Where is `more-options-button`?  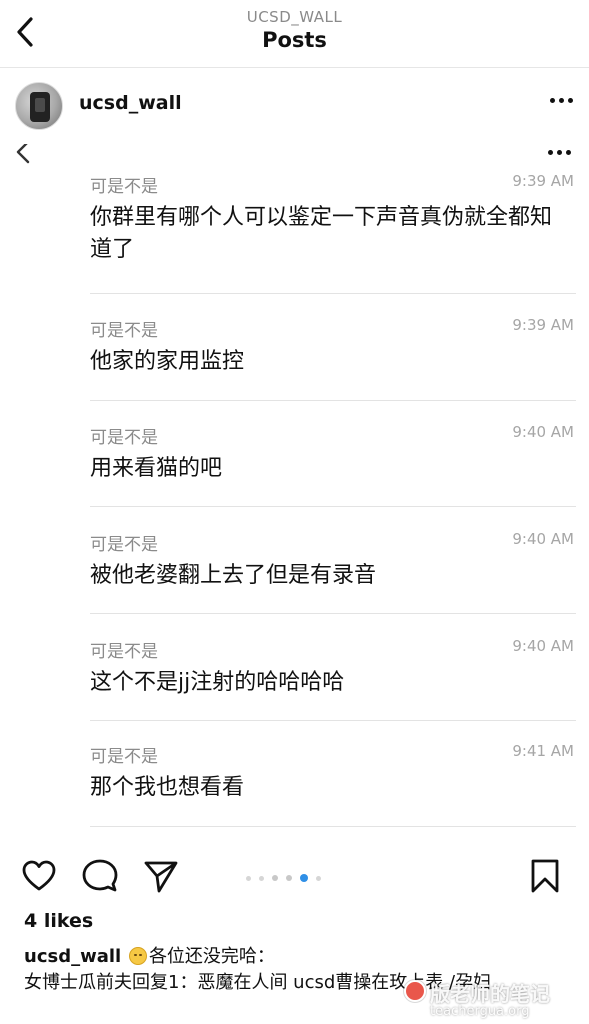 more-options-button is located at coordinates (561, 100).